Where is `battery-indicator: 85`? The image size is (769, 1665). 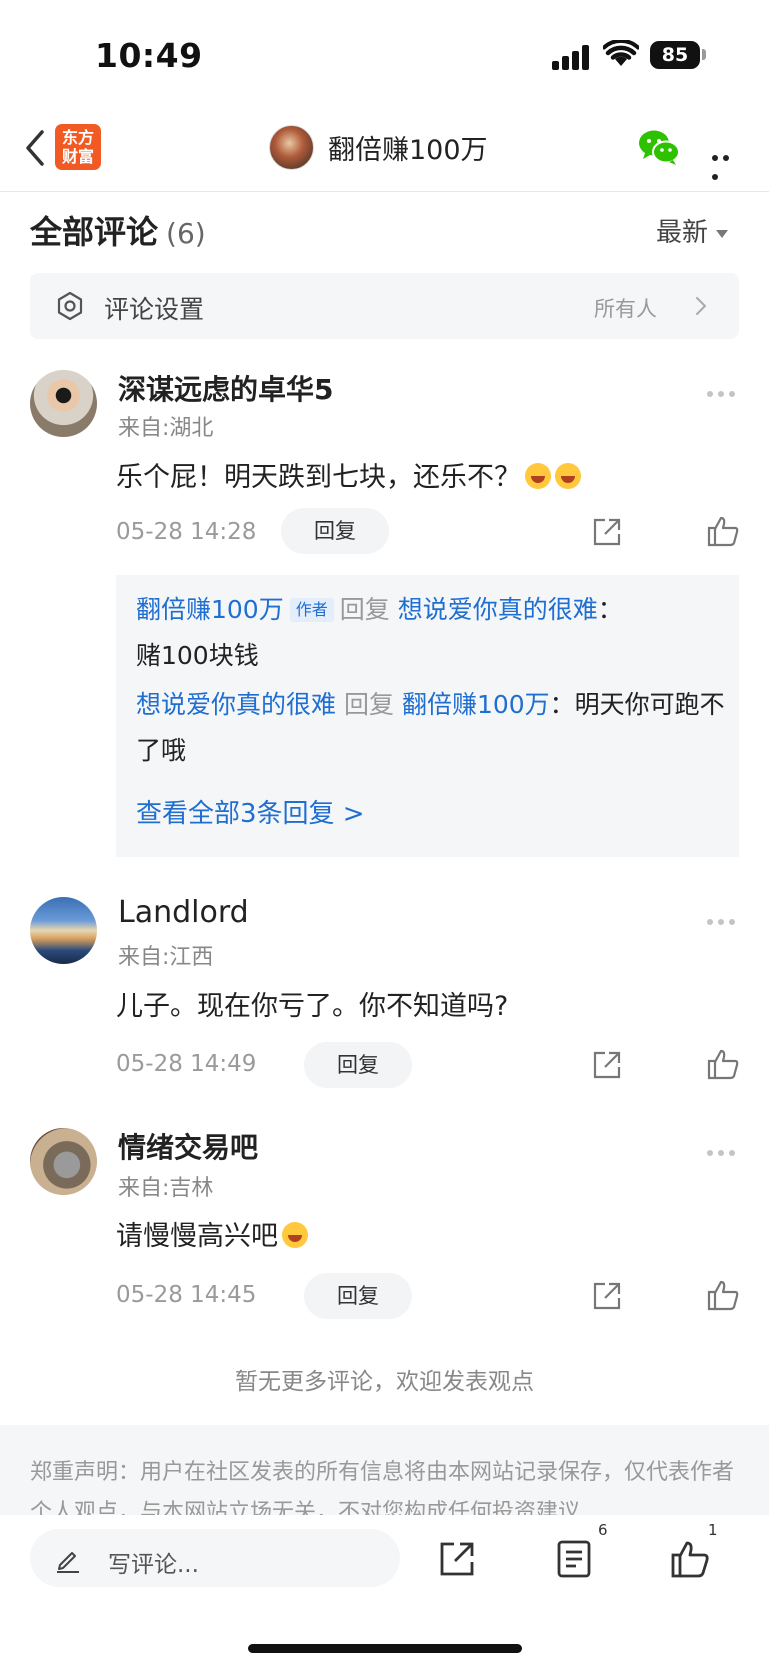 battery-indicator: 85 is located at coordinates (675, 55).